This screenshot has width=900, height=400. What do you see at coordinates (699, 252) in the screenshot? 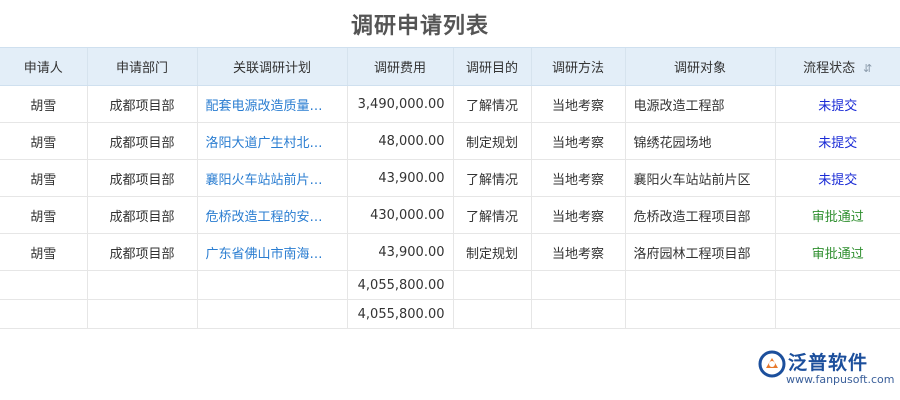
I see `cell-target: 洛府园林工程项目部` at bounding box center [699, 252].